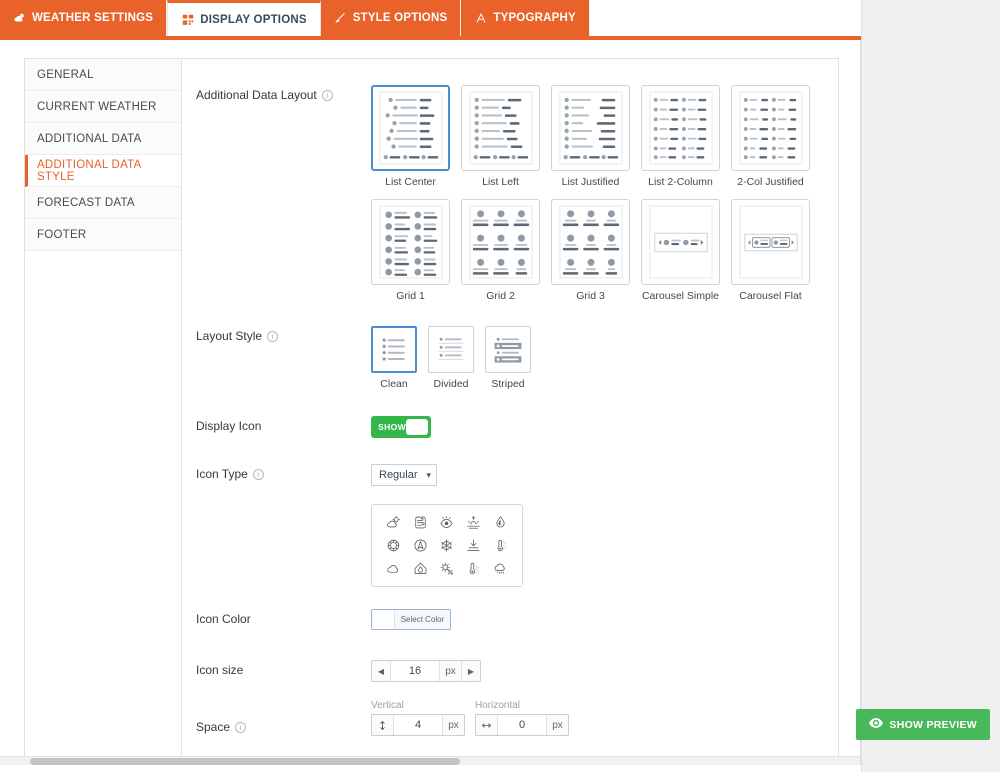 This screenshot has width=1000, height=772. What do you see at coordinates (383, 619) in the screenshot?
I see `color-swatch` at bounding box center [383, 619].